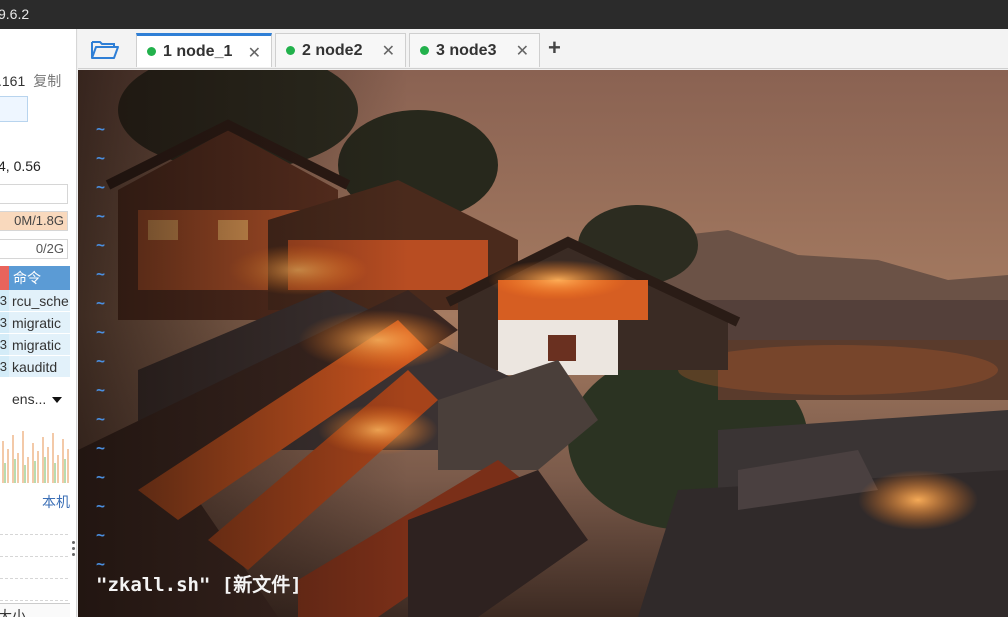 The image size is (1008, 617). What do you see at coordinates (332, 50) in the screenshot?
I see `tab-label: 2 node2` at bounding box center [332, 50].